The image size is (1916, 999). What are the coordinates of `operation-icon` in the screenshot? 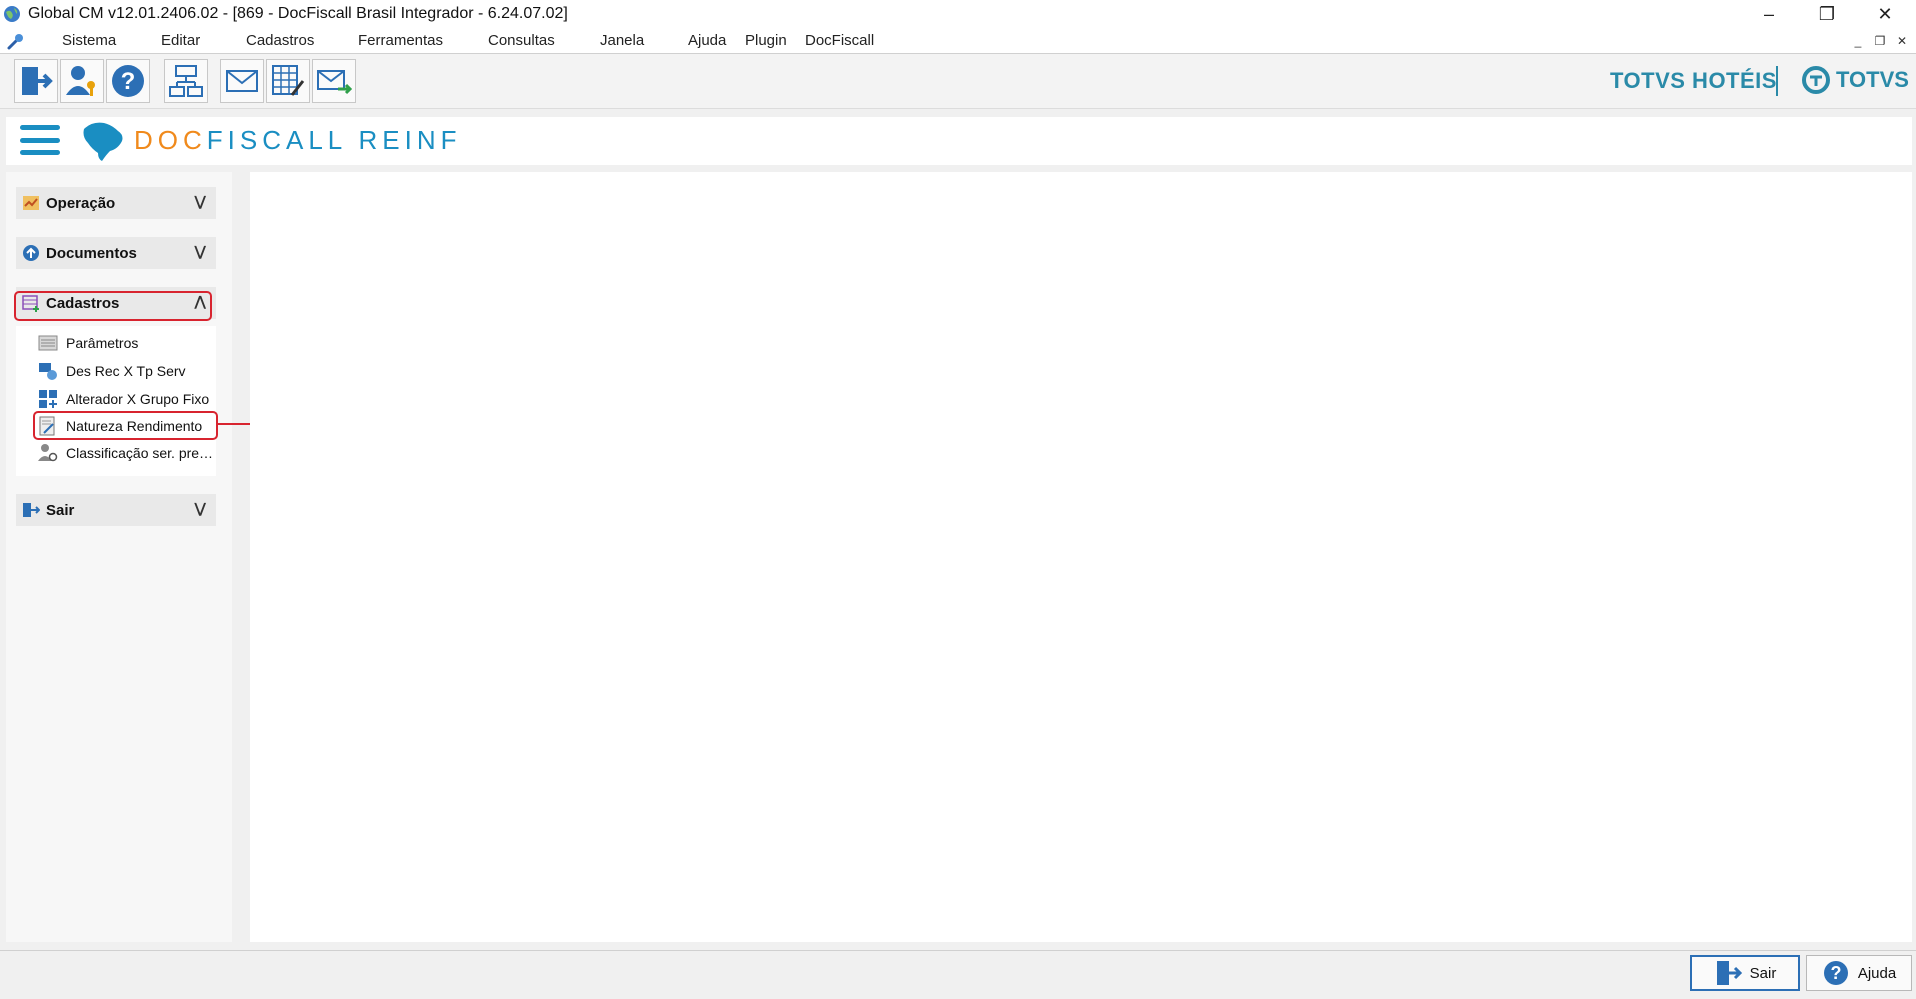 It's located at (31, 203).